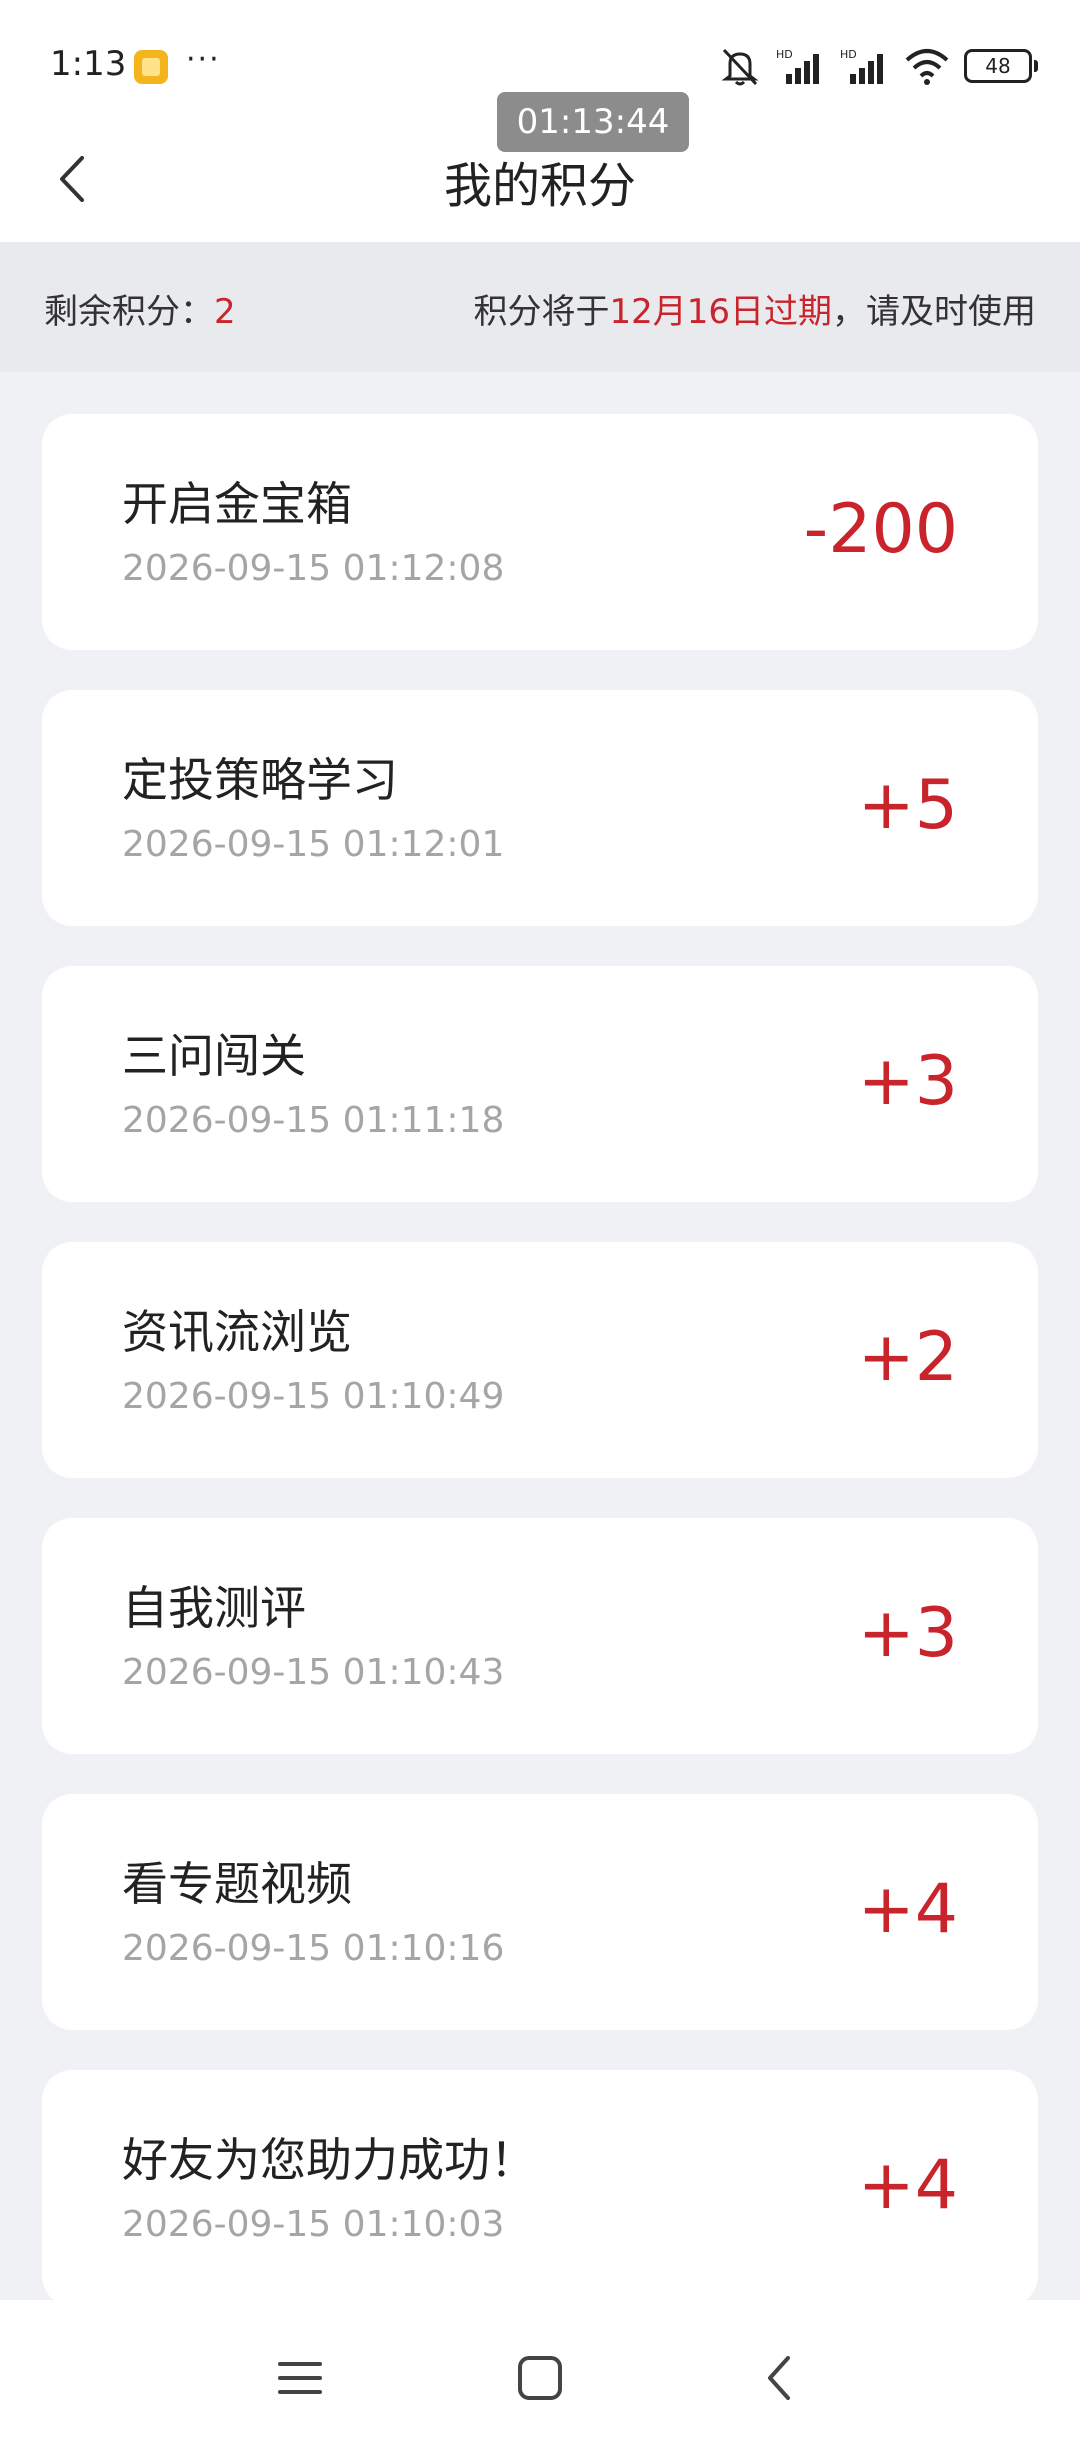 This screenshot has height=2460, width=1080. Describe the element at coordinates (313, 1396) in the screenshot. I see `record-time: 2026-09-15 01:10:49` at that location.